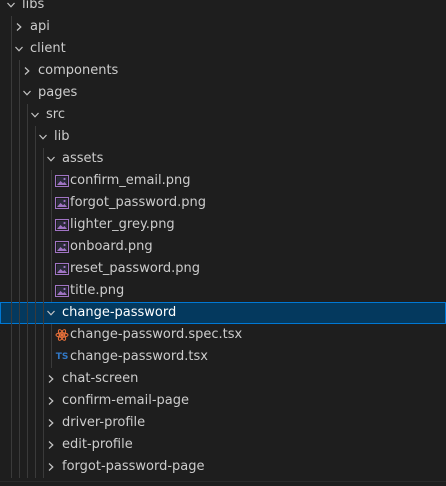 Image resolution: width=446 pixels, height=486 pixels. Describe the element at coordinates (62, 136) in the screenshot. I see `tree-item-label: lib` at that location.